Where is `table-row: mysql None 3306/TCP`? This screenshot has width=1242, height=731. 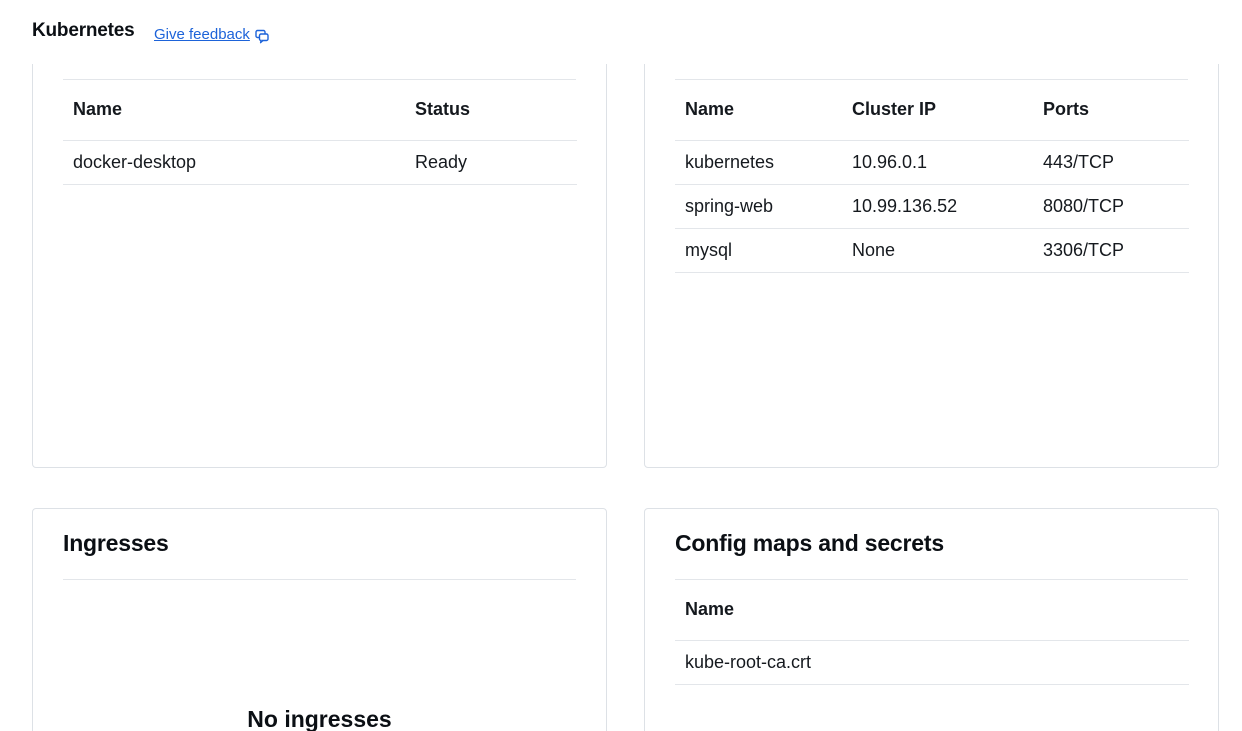 table-row: mysql None 3306/TCP is located at coordinates (932, 250).